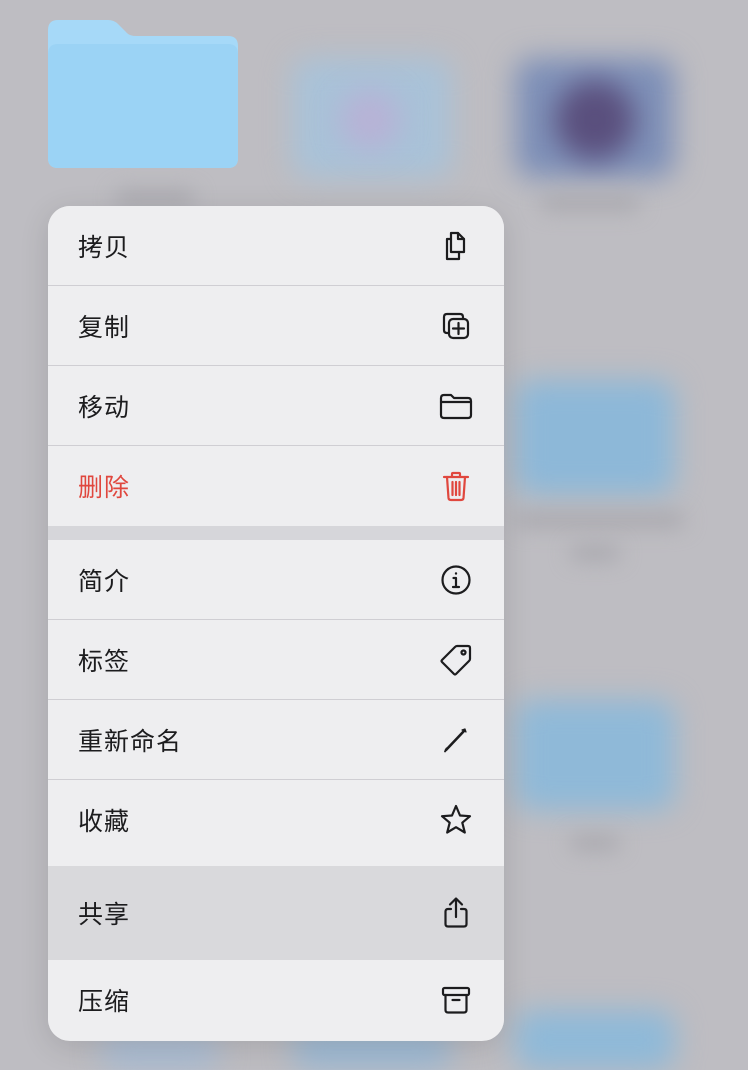 The width and height of the screenshot is (748, 1070). I want to click on menu-item-duplicate: 复制, so click(276, 326).